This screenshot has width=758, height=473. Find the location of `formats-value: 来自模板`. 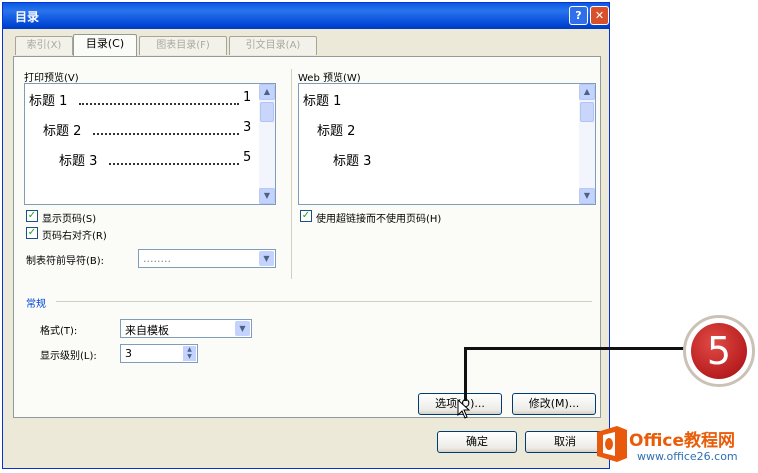

formats-value: 来自模板 is located at coordinates (147, 330).